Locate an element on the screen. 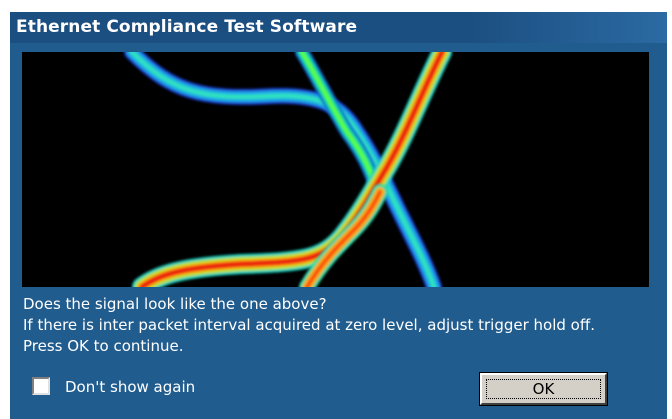 This screenshot has height=419, width=672. focus-rectangle is located at coordinates (543, 389).